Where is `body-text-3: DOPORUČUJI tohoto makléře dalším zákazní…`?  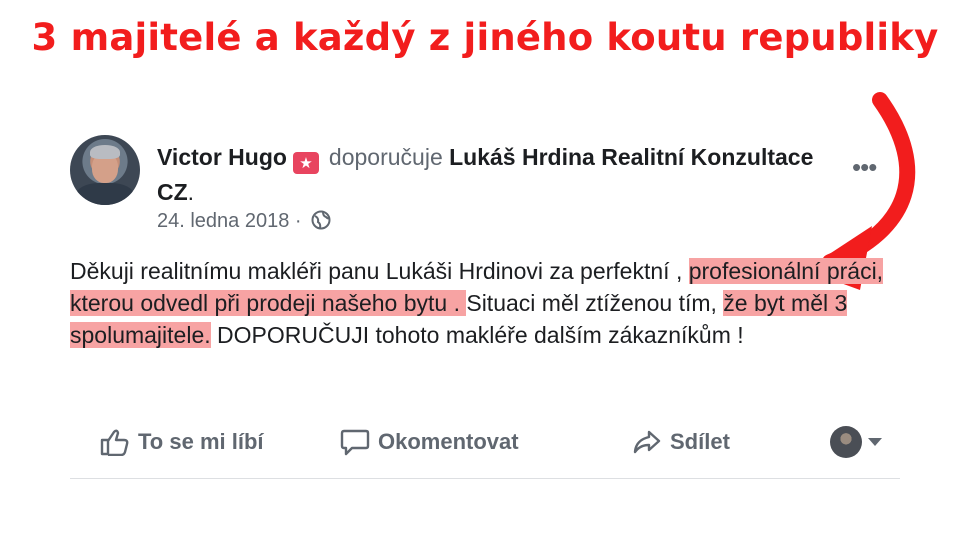 body-text-3: DOPORUČUJI tohoto makléře dalším zákazní… is located at coordinates (477, 335).